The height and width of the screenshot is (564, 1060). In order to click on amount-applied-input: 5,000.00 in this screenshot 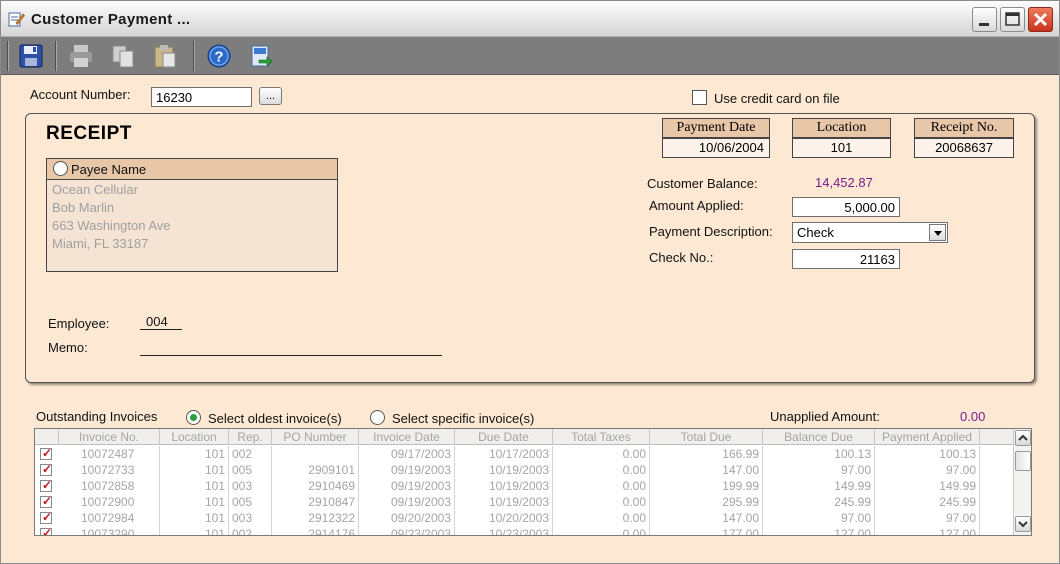, I will do `click(846, 207)`.